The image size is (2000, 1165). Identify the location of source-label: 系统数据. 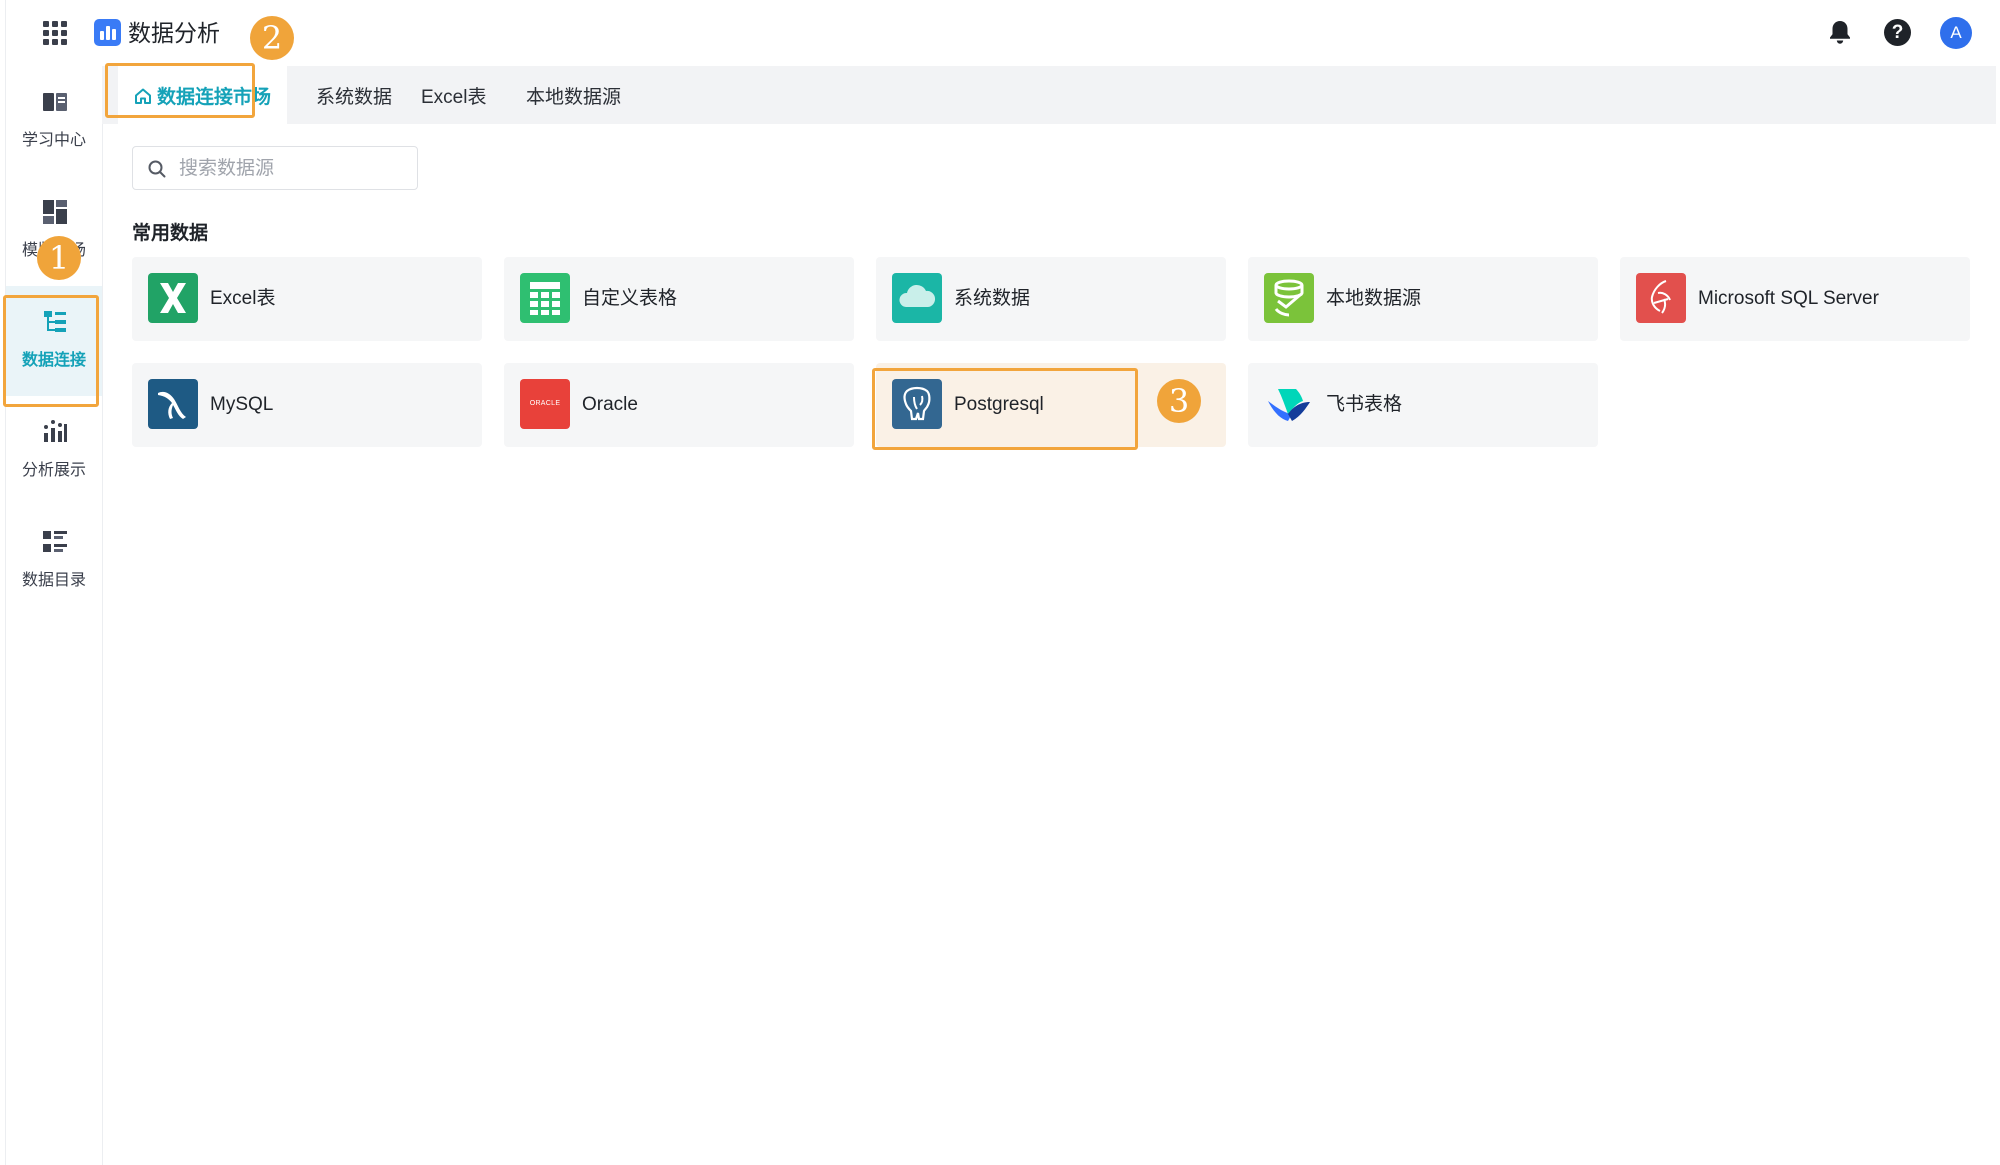
(992, 298).